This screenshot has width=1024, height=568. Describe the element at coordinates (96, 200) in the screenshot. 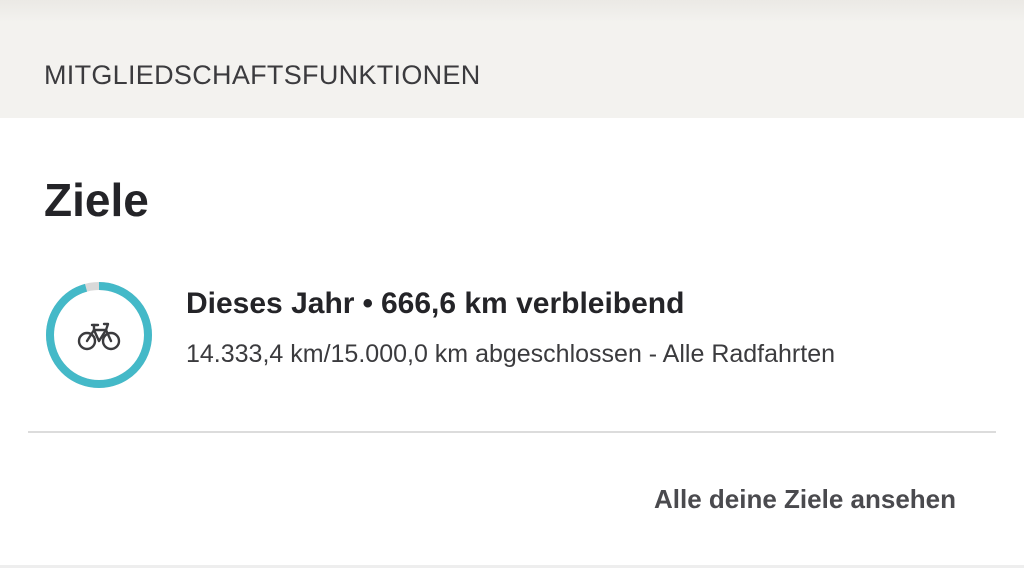

I see `goals-title: Ziele` at that location.